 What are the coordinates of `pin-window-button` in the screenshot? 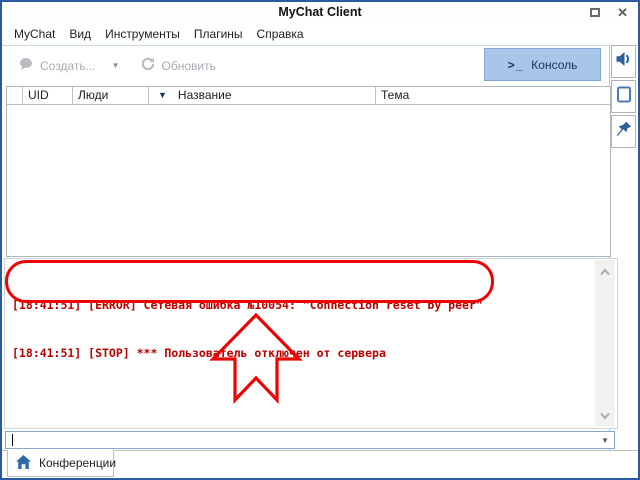 It's located at (623, 131).